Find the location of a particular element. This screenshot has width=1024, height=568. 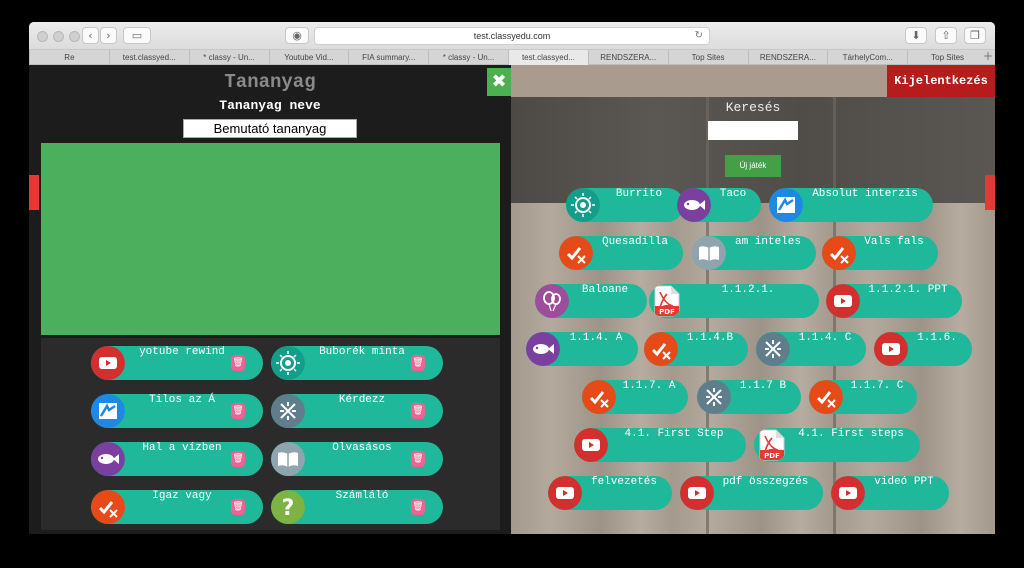

download-icon: ⬇ is located at coordinates (916, 35).